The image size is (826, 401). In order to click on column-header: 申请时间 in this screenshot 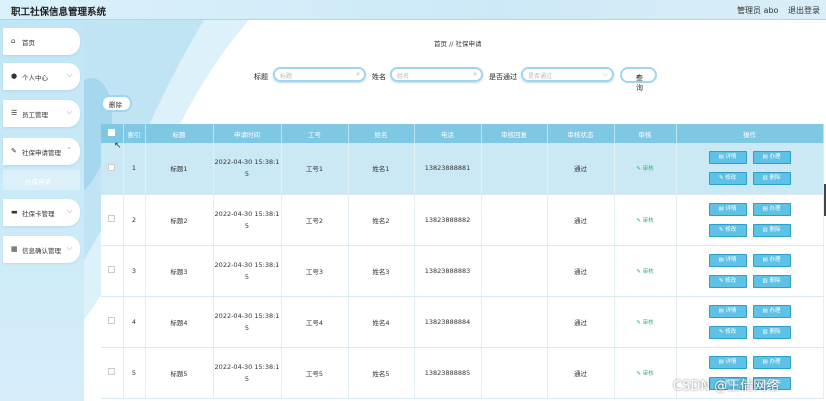, I will do `click(247, 133)`.